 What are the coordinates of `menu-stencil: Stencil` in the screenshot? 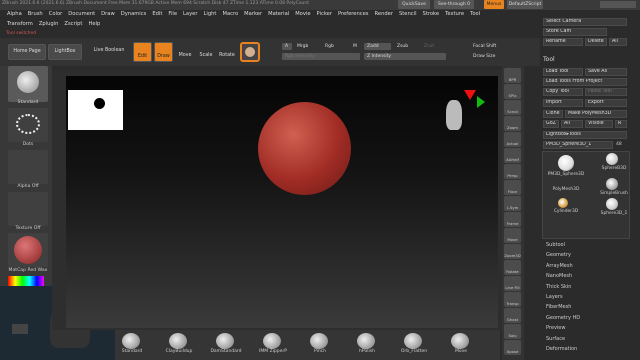 It's located at (408, 14).